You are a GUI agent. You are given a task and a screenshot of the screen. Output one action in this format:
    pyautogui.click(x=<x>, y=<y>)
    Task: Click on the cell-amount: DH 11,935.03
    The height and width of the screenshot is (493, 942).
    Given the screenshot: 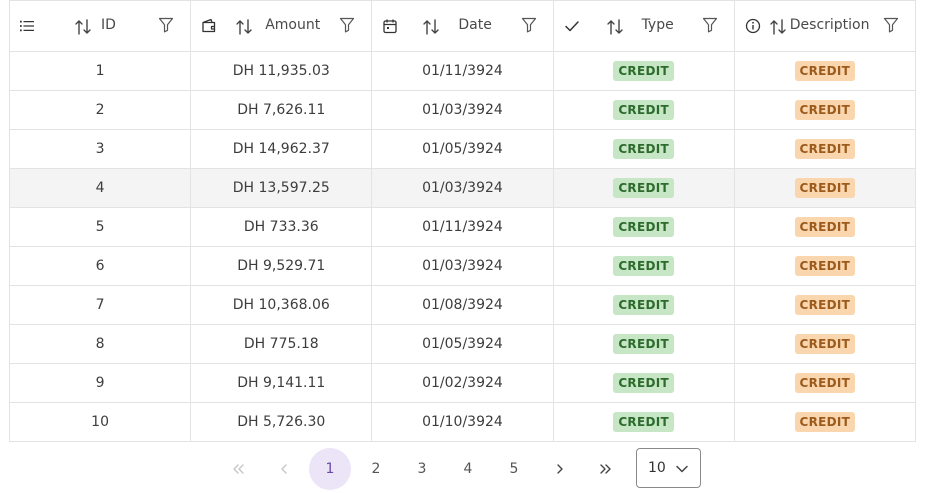 What is the action you would take?
    pyautogui.click(x=281, y=71)
    